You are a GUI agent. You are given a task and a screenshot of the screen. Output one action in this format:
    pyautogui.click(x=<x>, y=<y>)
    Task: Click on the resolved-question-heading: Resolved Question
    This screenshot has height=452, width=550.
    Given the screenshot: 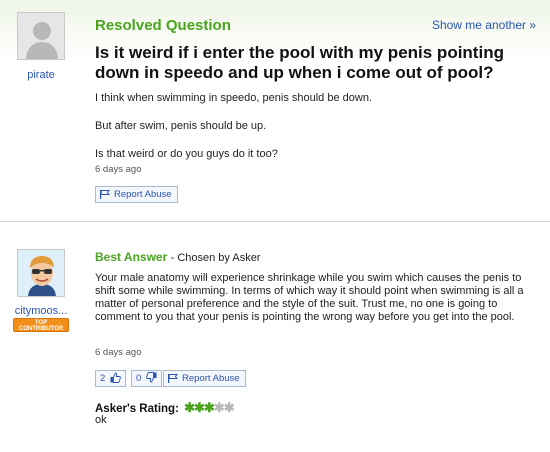 What is the action you would take?
    pyautogui.click(x=163, y=25)
    